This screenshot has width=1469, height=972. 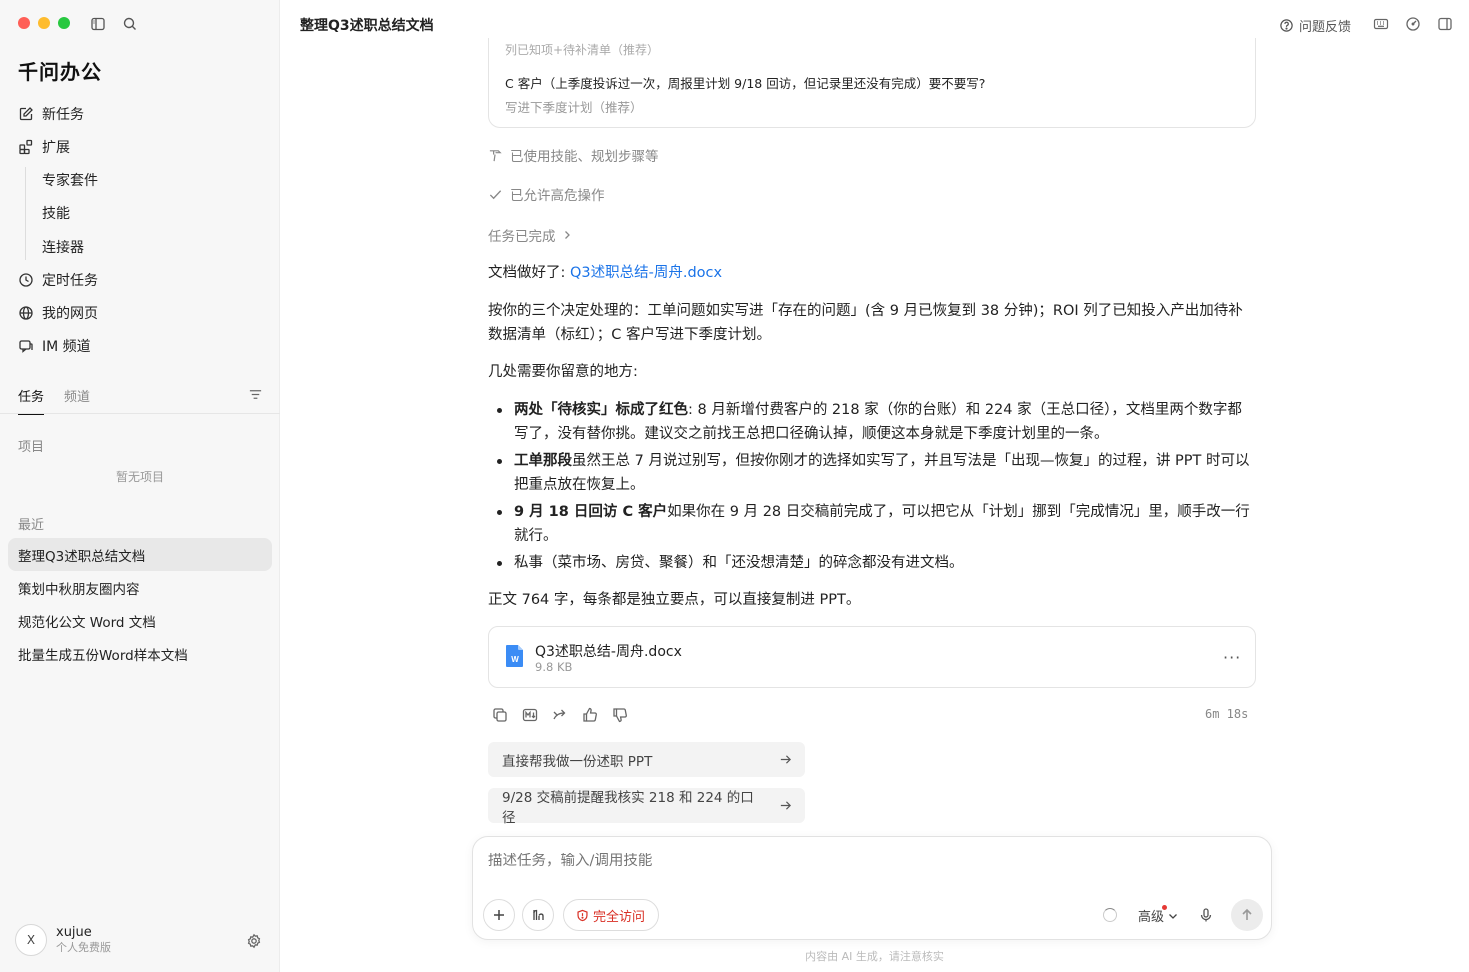 I want to click on chat-icon, so click(x=26, y=346).